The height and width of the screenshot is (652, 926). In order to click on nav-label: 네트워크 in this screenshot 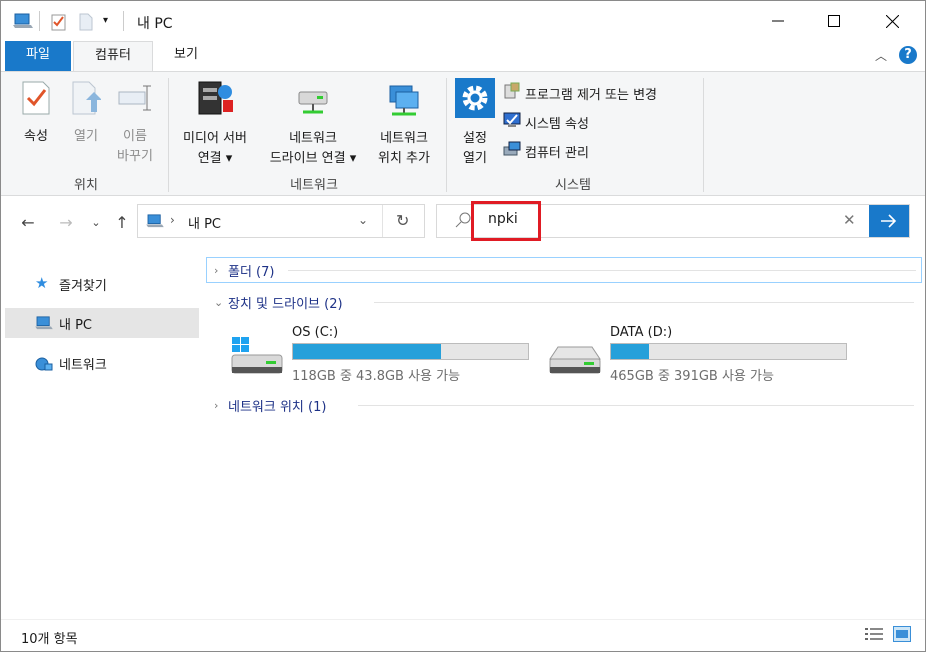, I will do `click(83, 365)`.